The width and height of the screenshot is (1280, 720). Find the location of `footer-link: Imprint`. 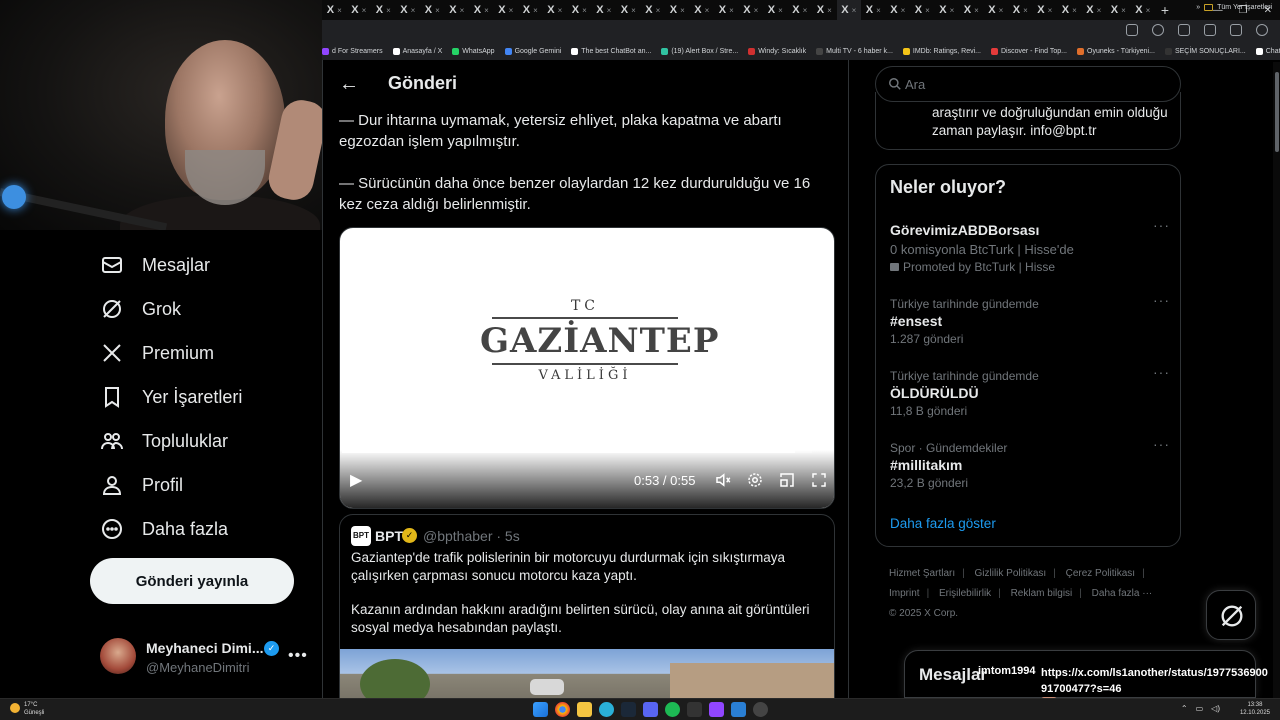

footer-link: Imprint is located at coordinates (904, 593).